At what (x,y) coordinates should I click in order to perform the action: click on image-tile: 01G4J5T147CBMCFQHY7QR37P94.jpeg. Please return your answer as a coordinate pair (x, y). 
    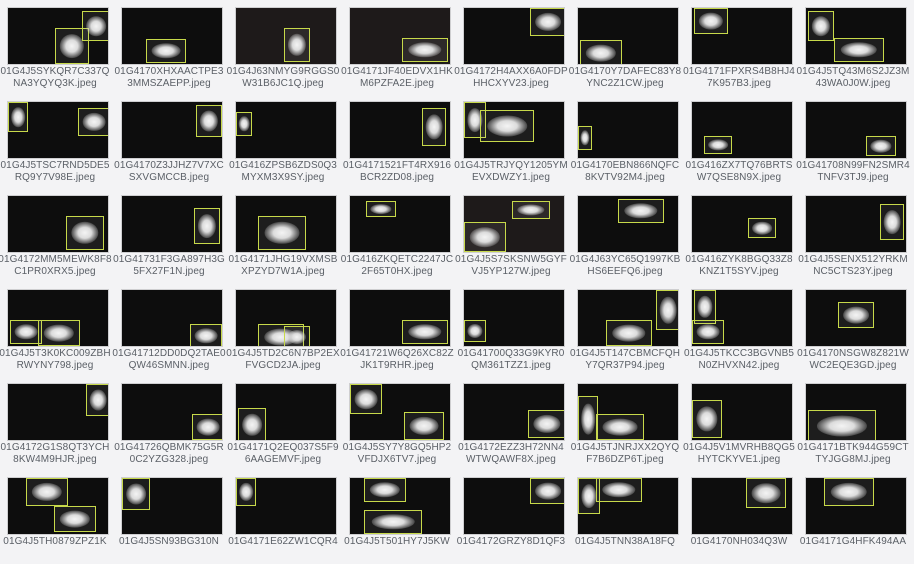
    Looking at the image, I should click on (625, 329).